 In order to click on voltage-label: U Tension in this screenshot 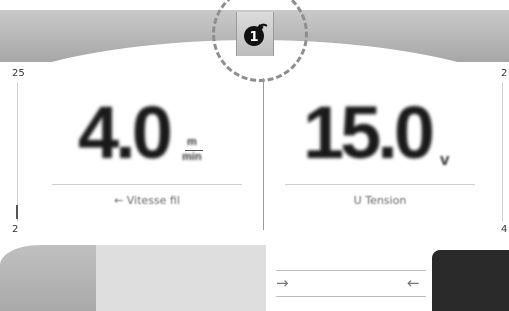, I will do `click(380, 200)`.